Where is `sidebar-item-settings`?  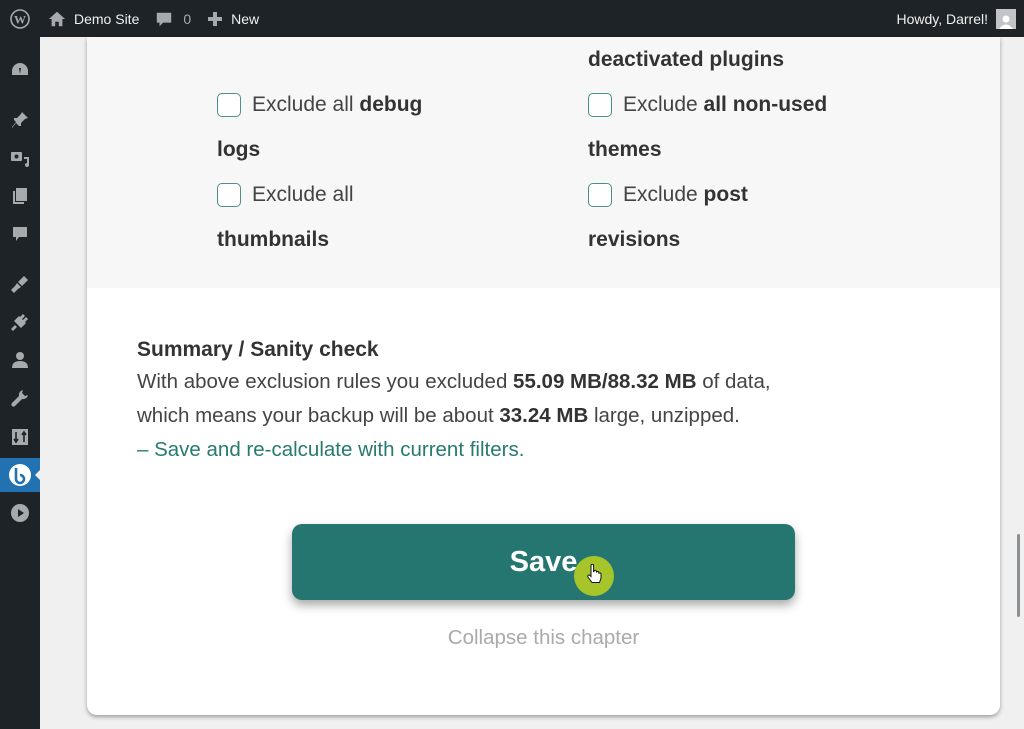 sidebar-item-settings is located at coordinates (20, 437).